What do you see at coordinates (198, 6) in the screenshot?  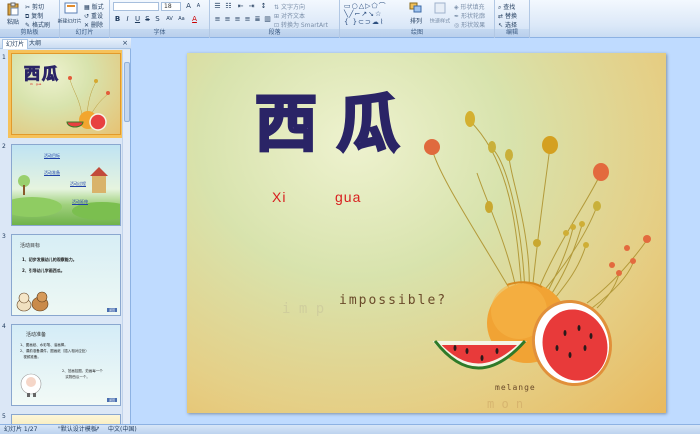 I see `shrink-font-button: A` at bounding box center [198, 6].